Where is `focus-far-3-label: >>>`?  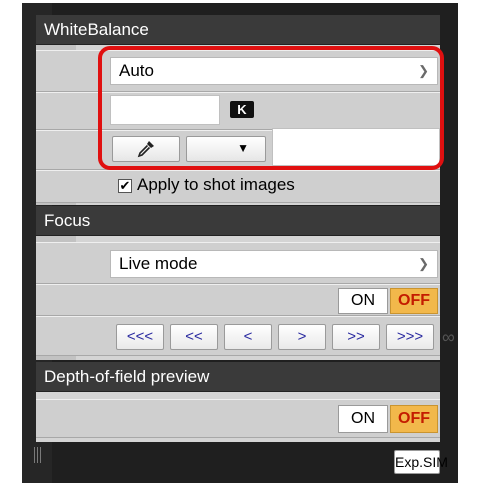 focus-far-3-label: >>> is located at coordinates (410, 336).